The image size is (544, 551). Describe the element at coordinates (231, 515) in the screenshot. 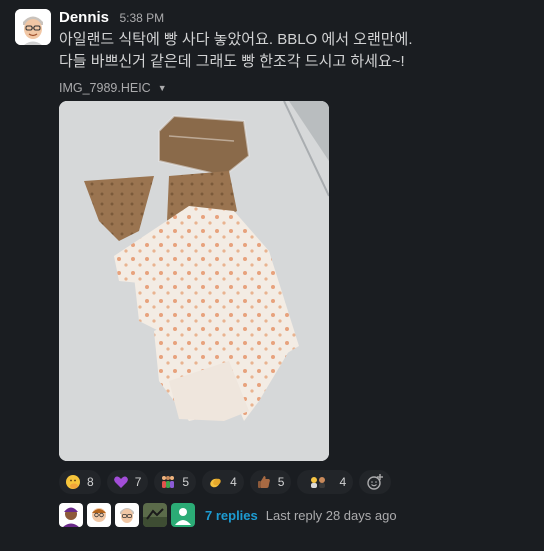

I see `thread-replies-link: 7 replies` at that location.